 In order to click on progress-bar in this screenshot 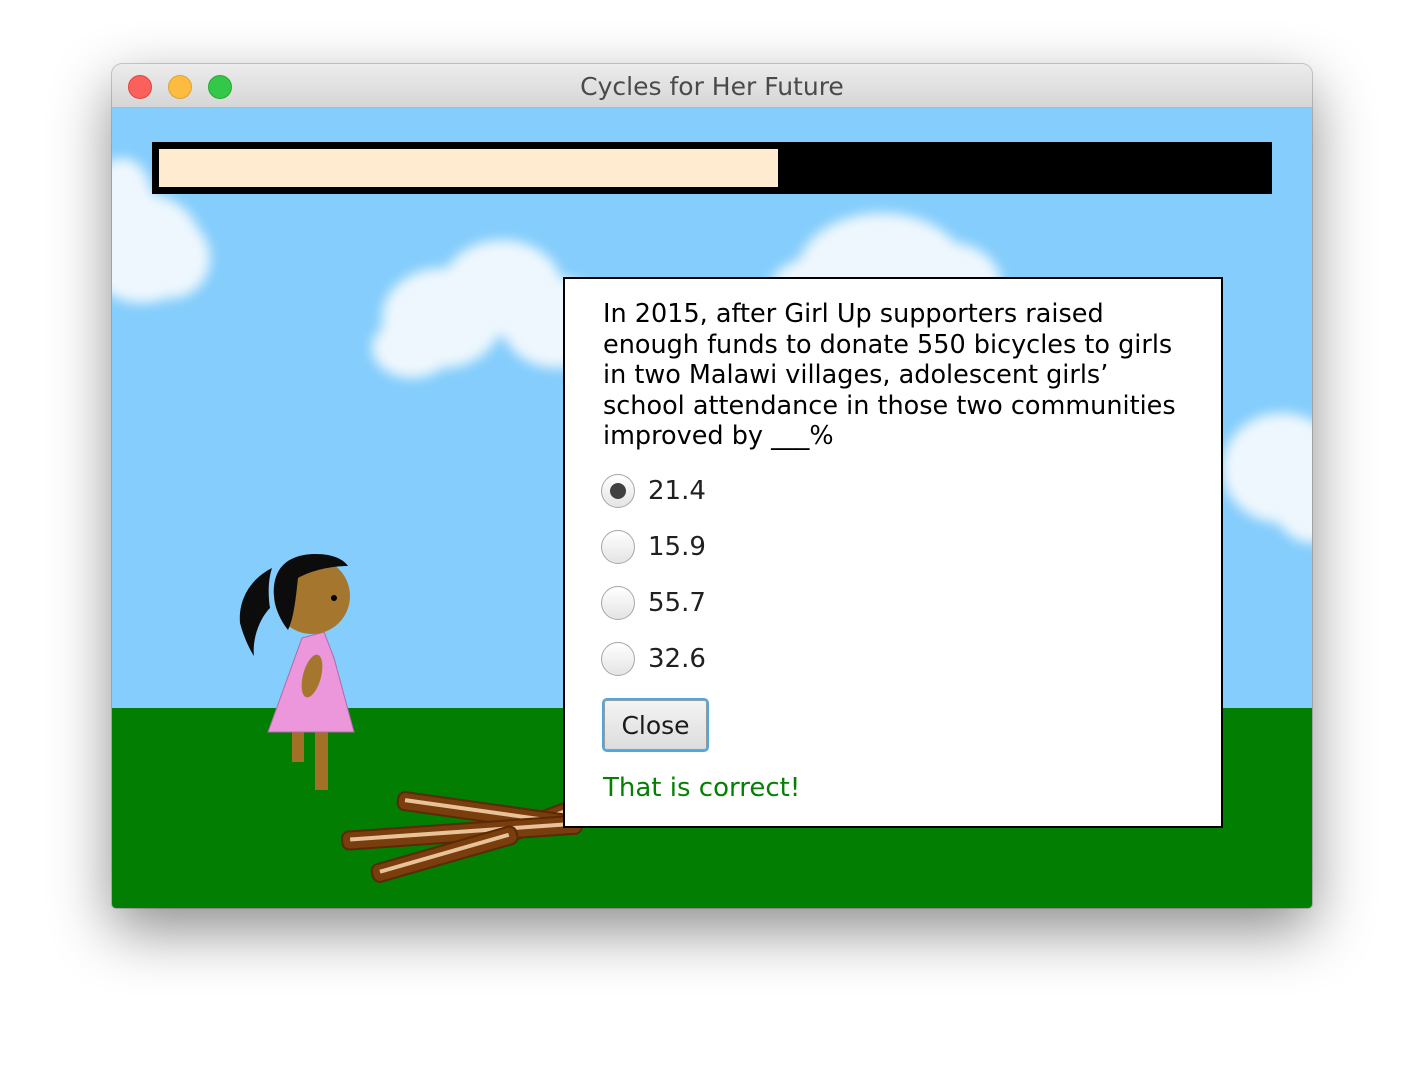, I will do `click(712, 168)`.